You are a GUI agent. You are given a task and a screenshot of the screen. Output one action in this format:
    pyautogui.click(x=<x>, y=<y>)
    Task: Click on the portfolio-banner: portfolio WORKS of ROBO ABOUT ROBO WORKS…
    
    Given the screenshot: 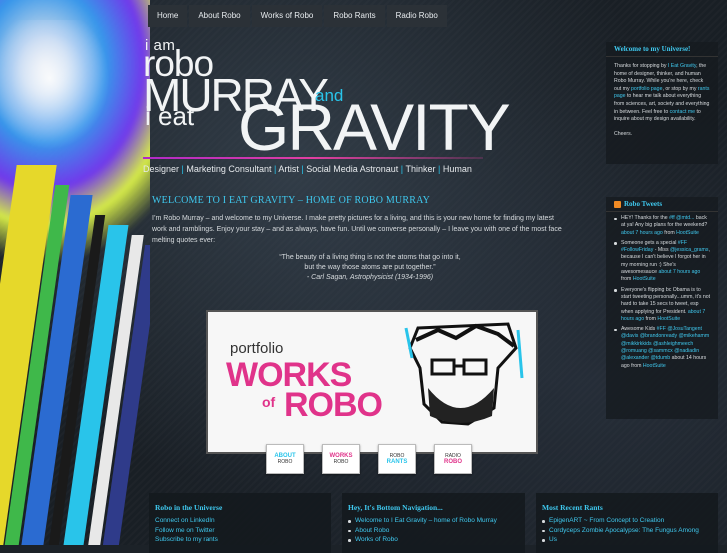 What is the action you would take?
    pyautogui.click(x=372, y=392)
    